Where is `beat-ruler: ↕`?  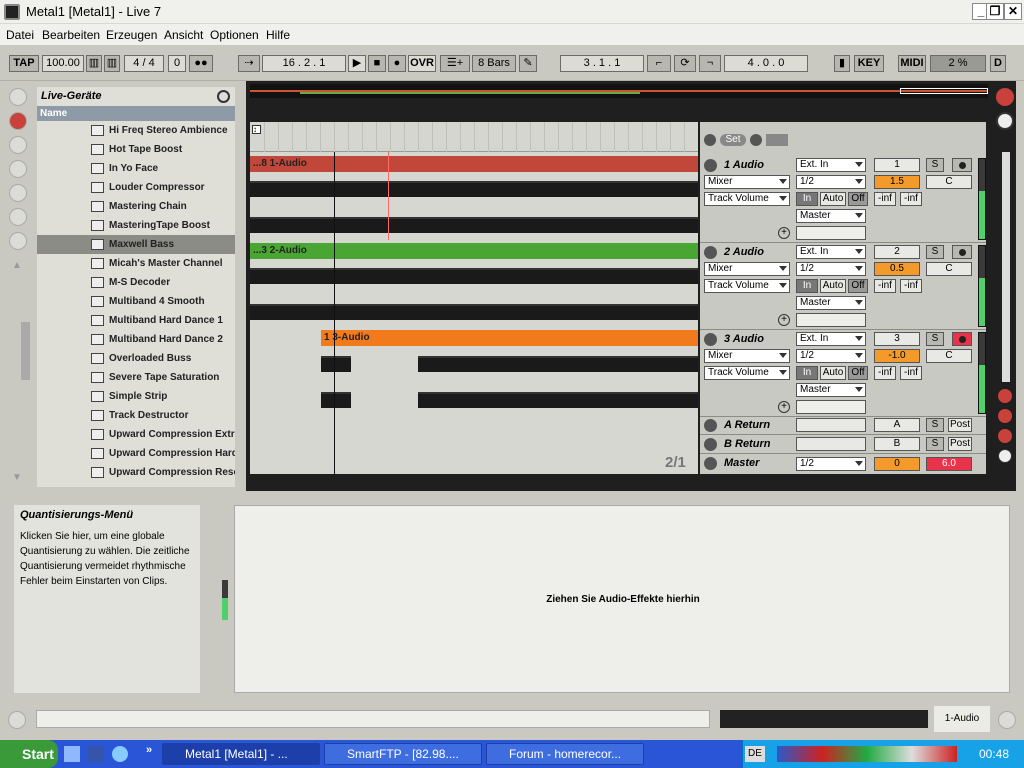
beat-ruler: ↕ is located at coordinates (474, 137).